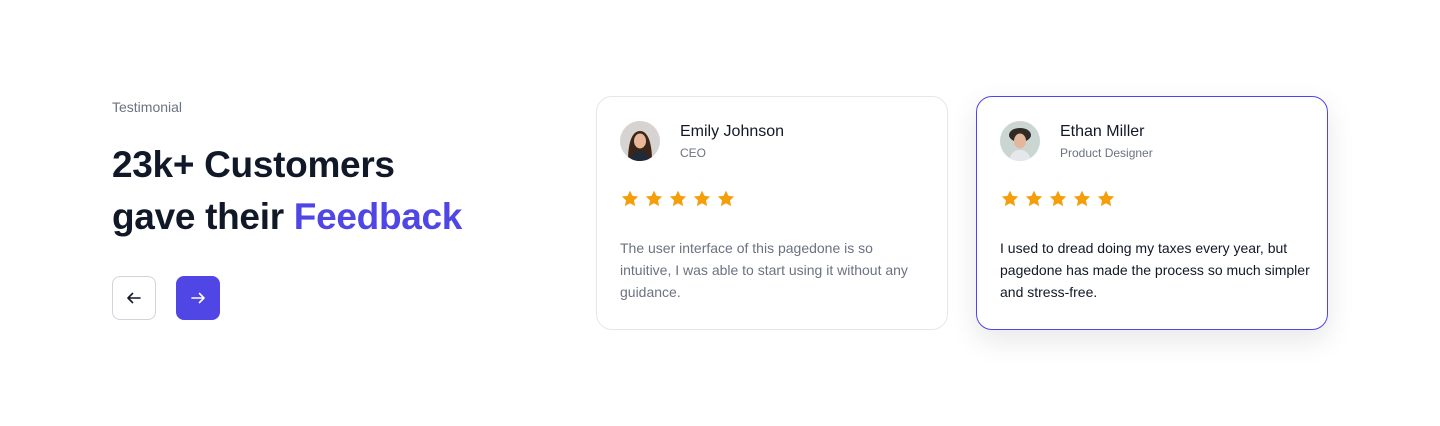 This screenshot has height=426, width=1440. Describe the element at coordinates (1106, 153) in the screenshot. I see `reviewer-role: Product Designer` at that location.